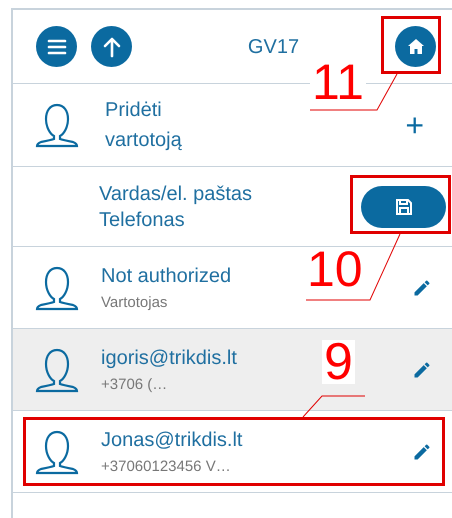 The width and height of the screenshot is (452, 518). I want to click on user-name: igoris@trikdis.lt, so click(169, 358).